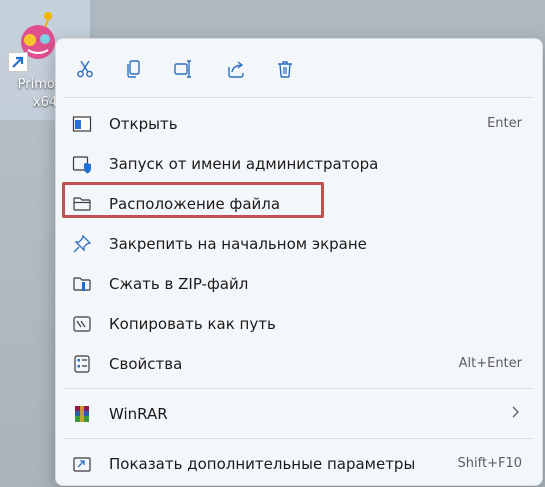 The width and height of the screenshot is (545, 487). I want to click on open-icon, so click(82, 124).